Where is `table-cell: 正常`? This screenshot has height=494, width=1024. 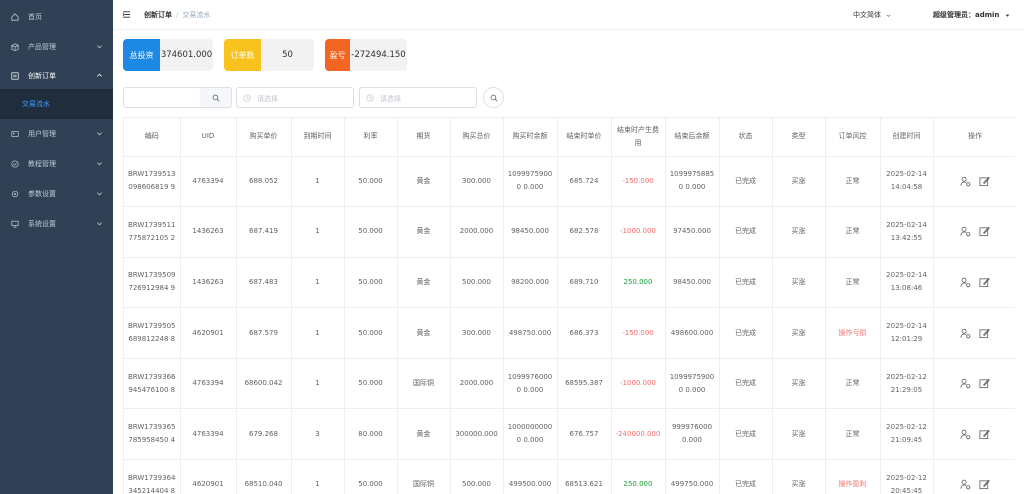
table-cell: 正常 is located at coordinates (853, 182).